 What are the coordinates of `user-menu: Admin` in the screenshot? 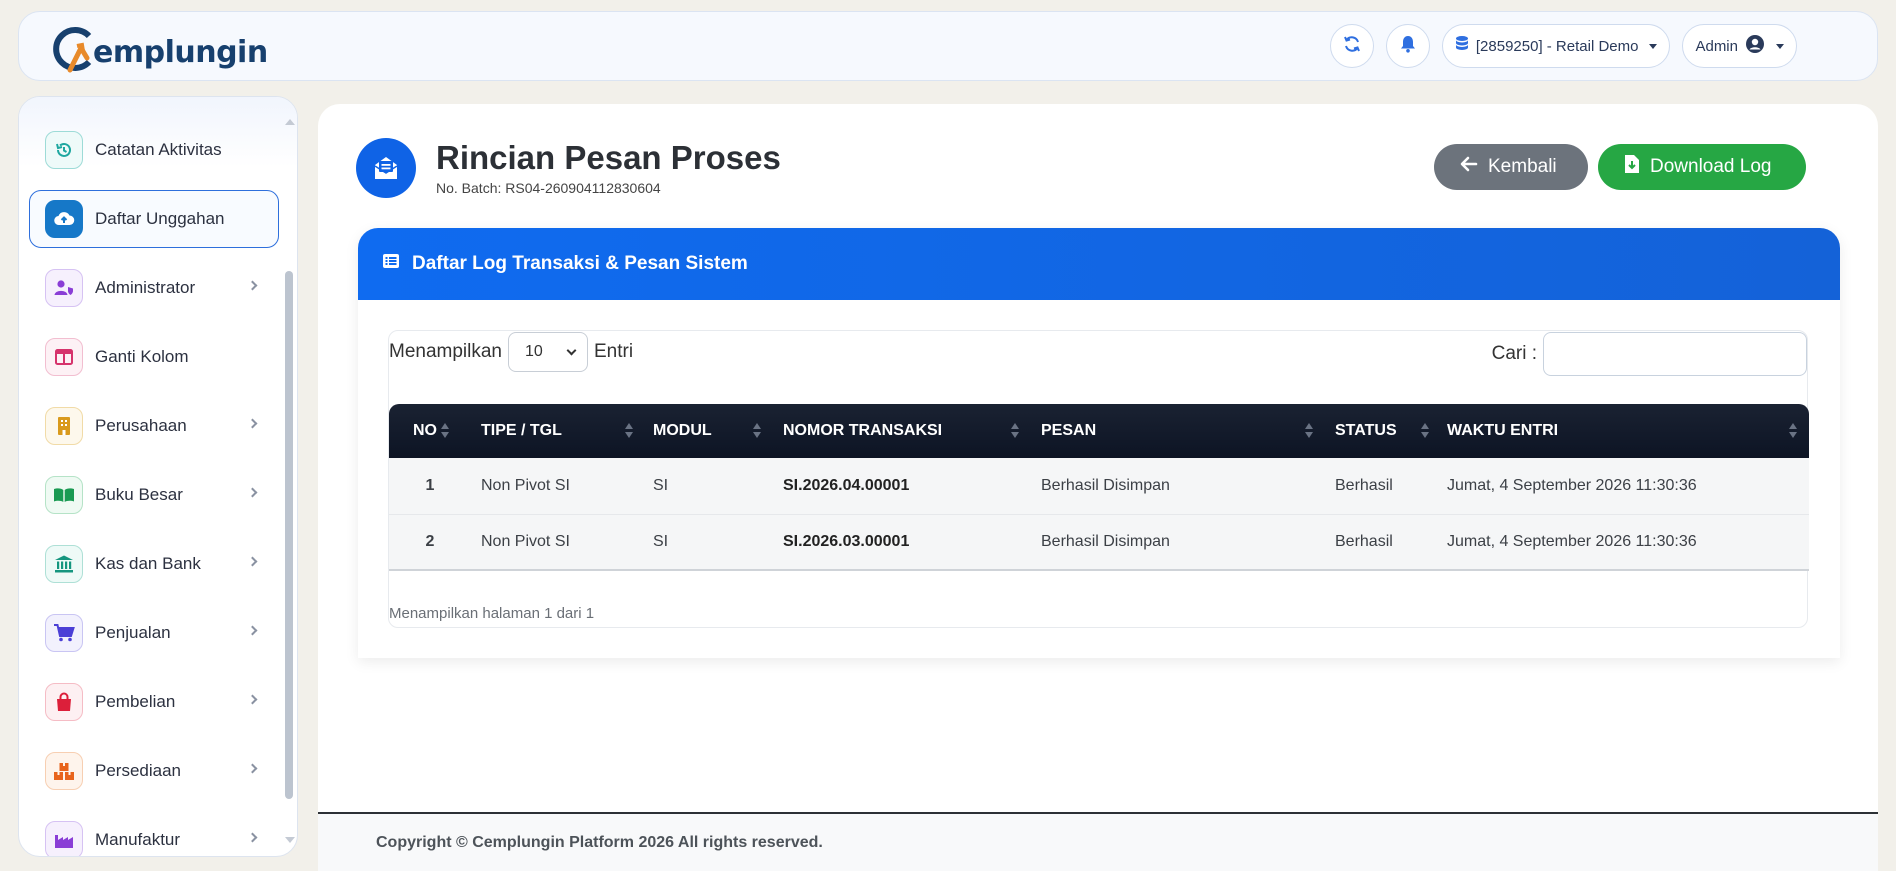 It's located at (1739, 46).